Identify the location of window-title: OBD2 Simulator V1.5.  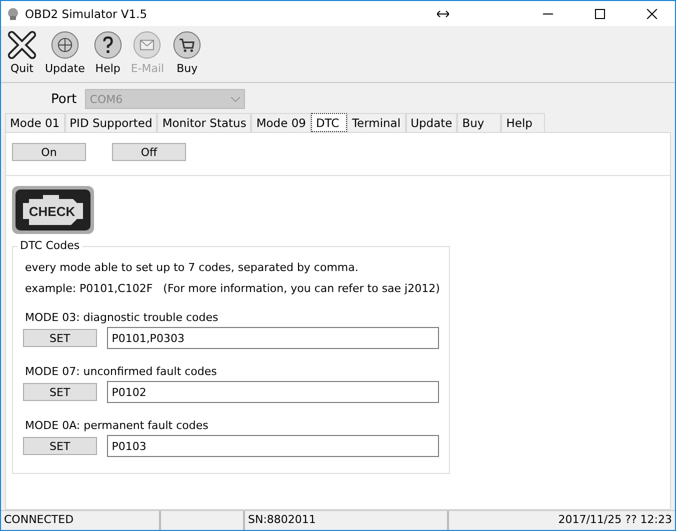
(86, 13).